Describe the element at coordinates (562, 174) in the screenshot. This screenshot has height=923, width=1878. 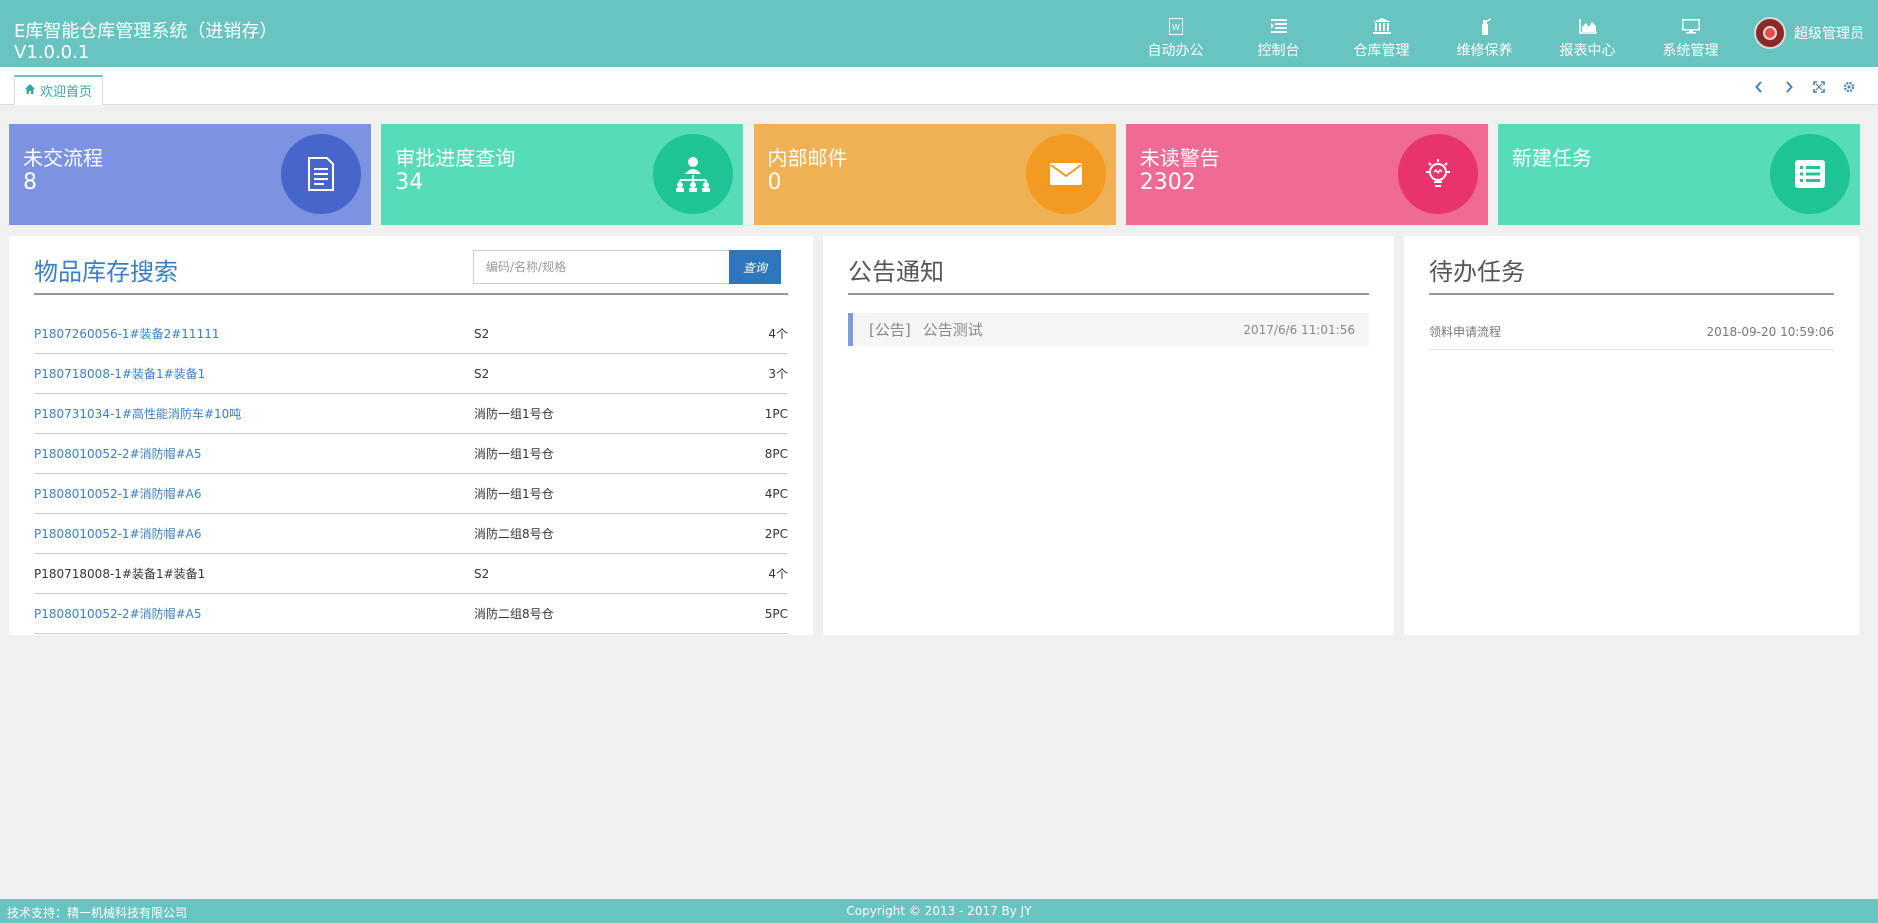
I see `card-approval-progress: 审批进度查询 34` at that location.